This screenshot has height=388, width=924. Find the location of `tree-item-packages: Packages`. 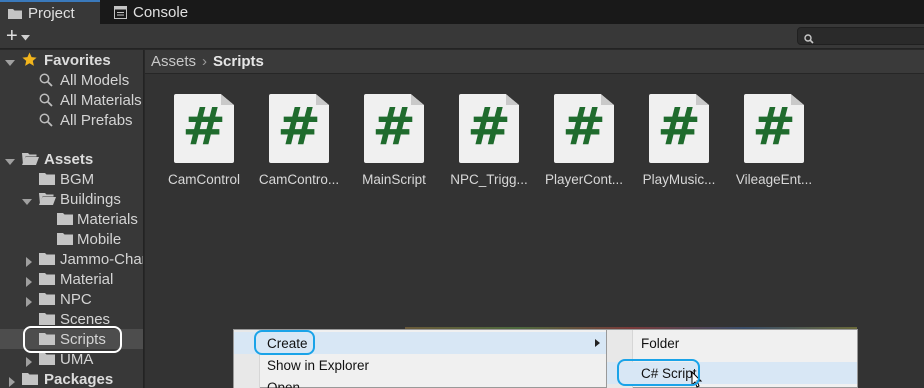

tree-item-packages: Packages is located at coordinates (71, 378).